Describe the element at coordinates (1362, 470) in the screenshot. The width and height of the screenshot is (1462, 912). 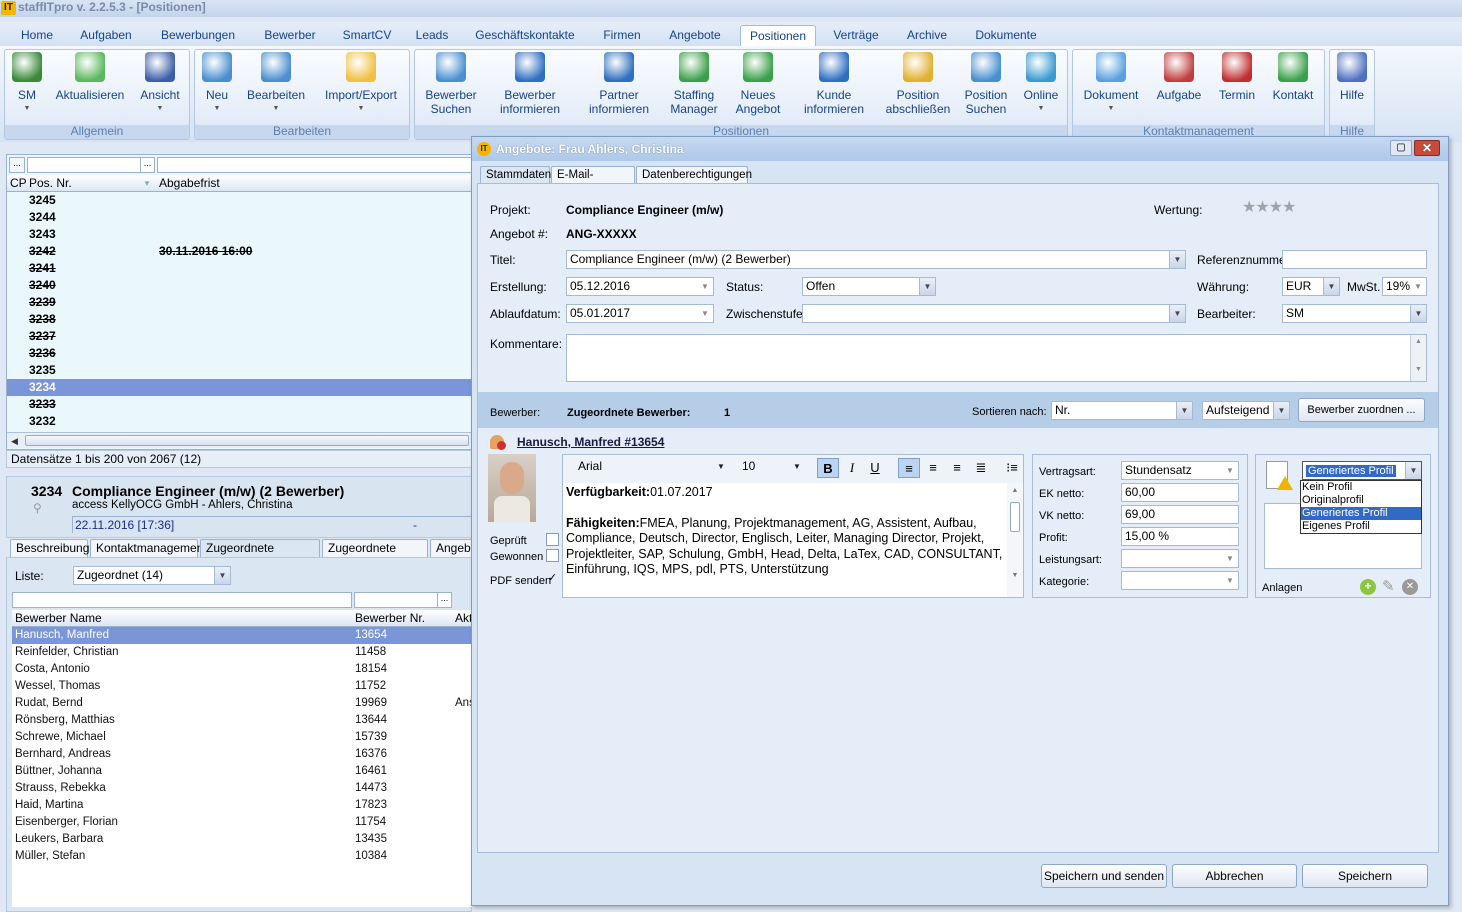
I see `profile-select: Generiertes Profil ▼` at that location.